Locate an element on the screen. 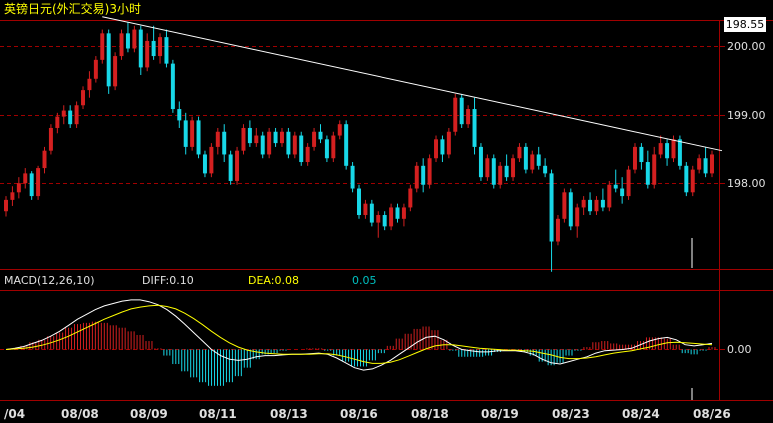 The height and width of the screenshot is (423, 773). x-tick-label: 08/19 is located at coordinates (500, 414).